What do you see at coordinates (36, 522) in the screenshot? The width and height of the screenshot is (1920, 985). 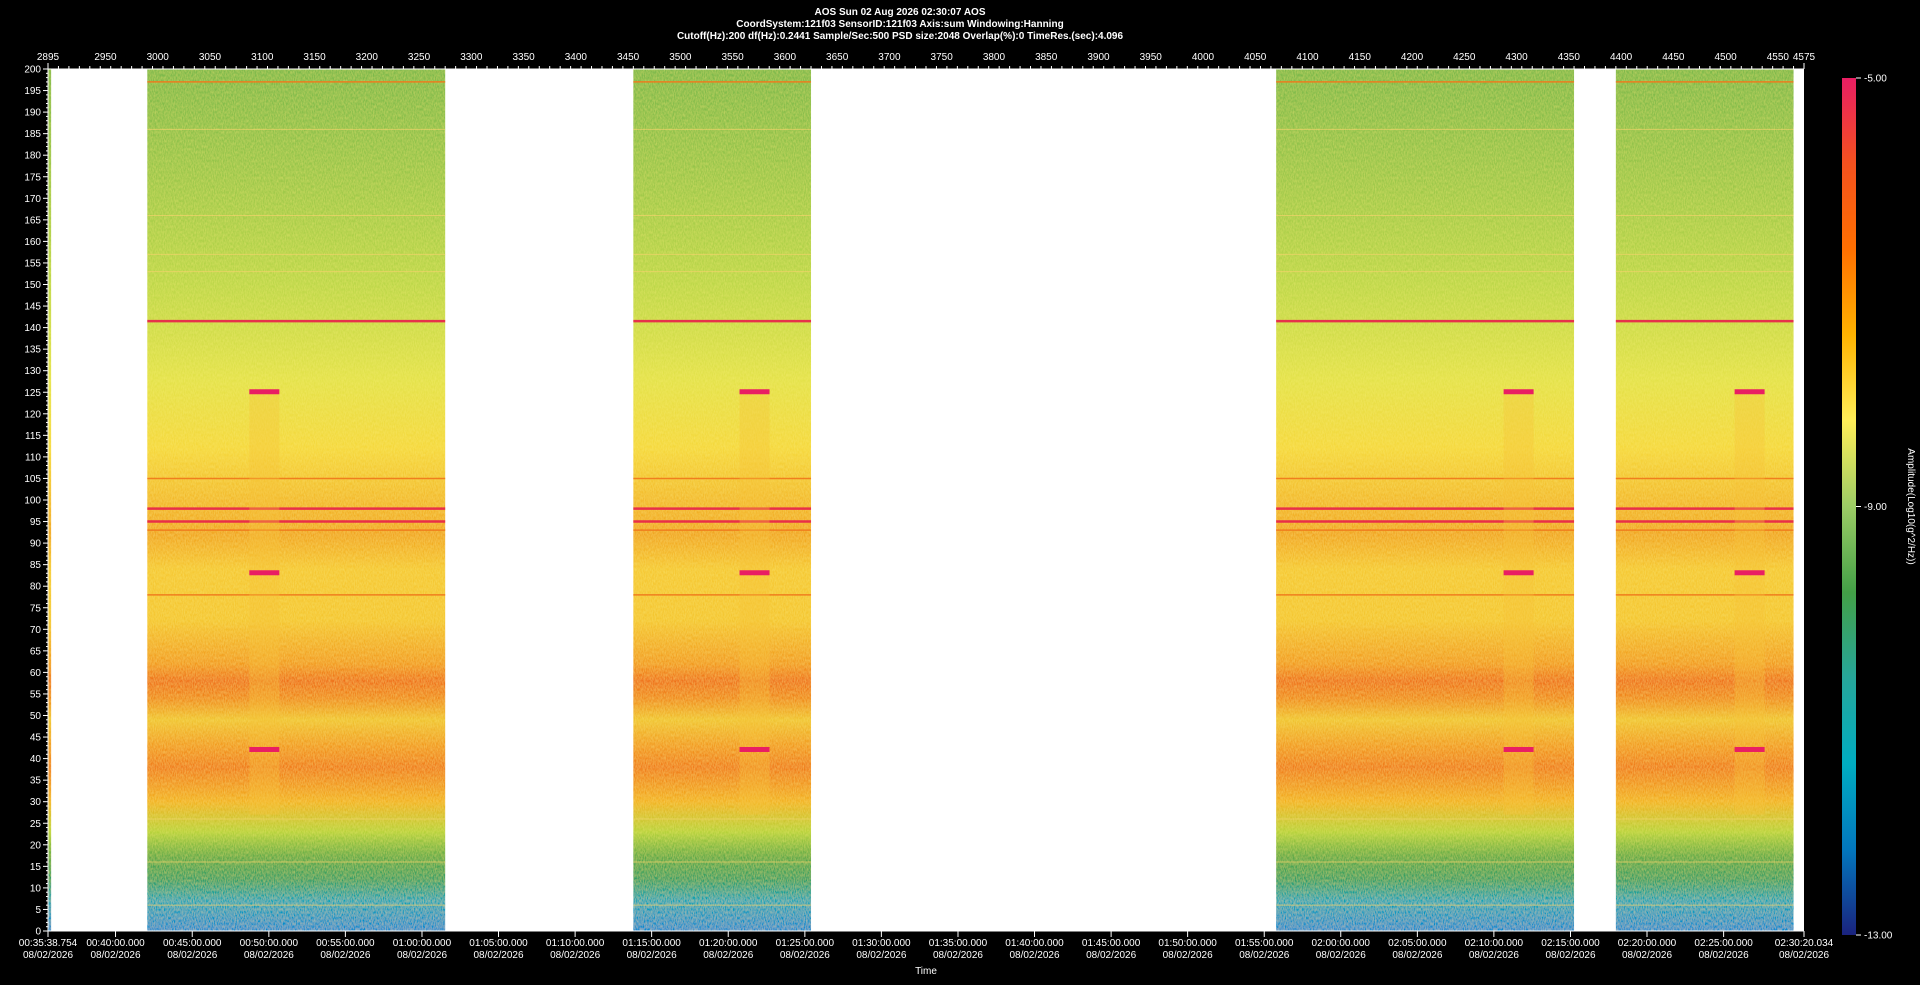 I see `y-tick-label: 95` at bounding box center [36, 522].